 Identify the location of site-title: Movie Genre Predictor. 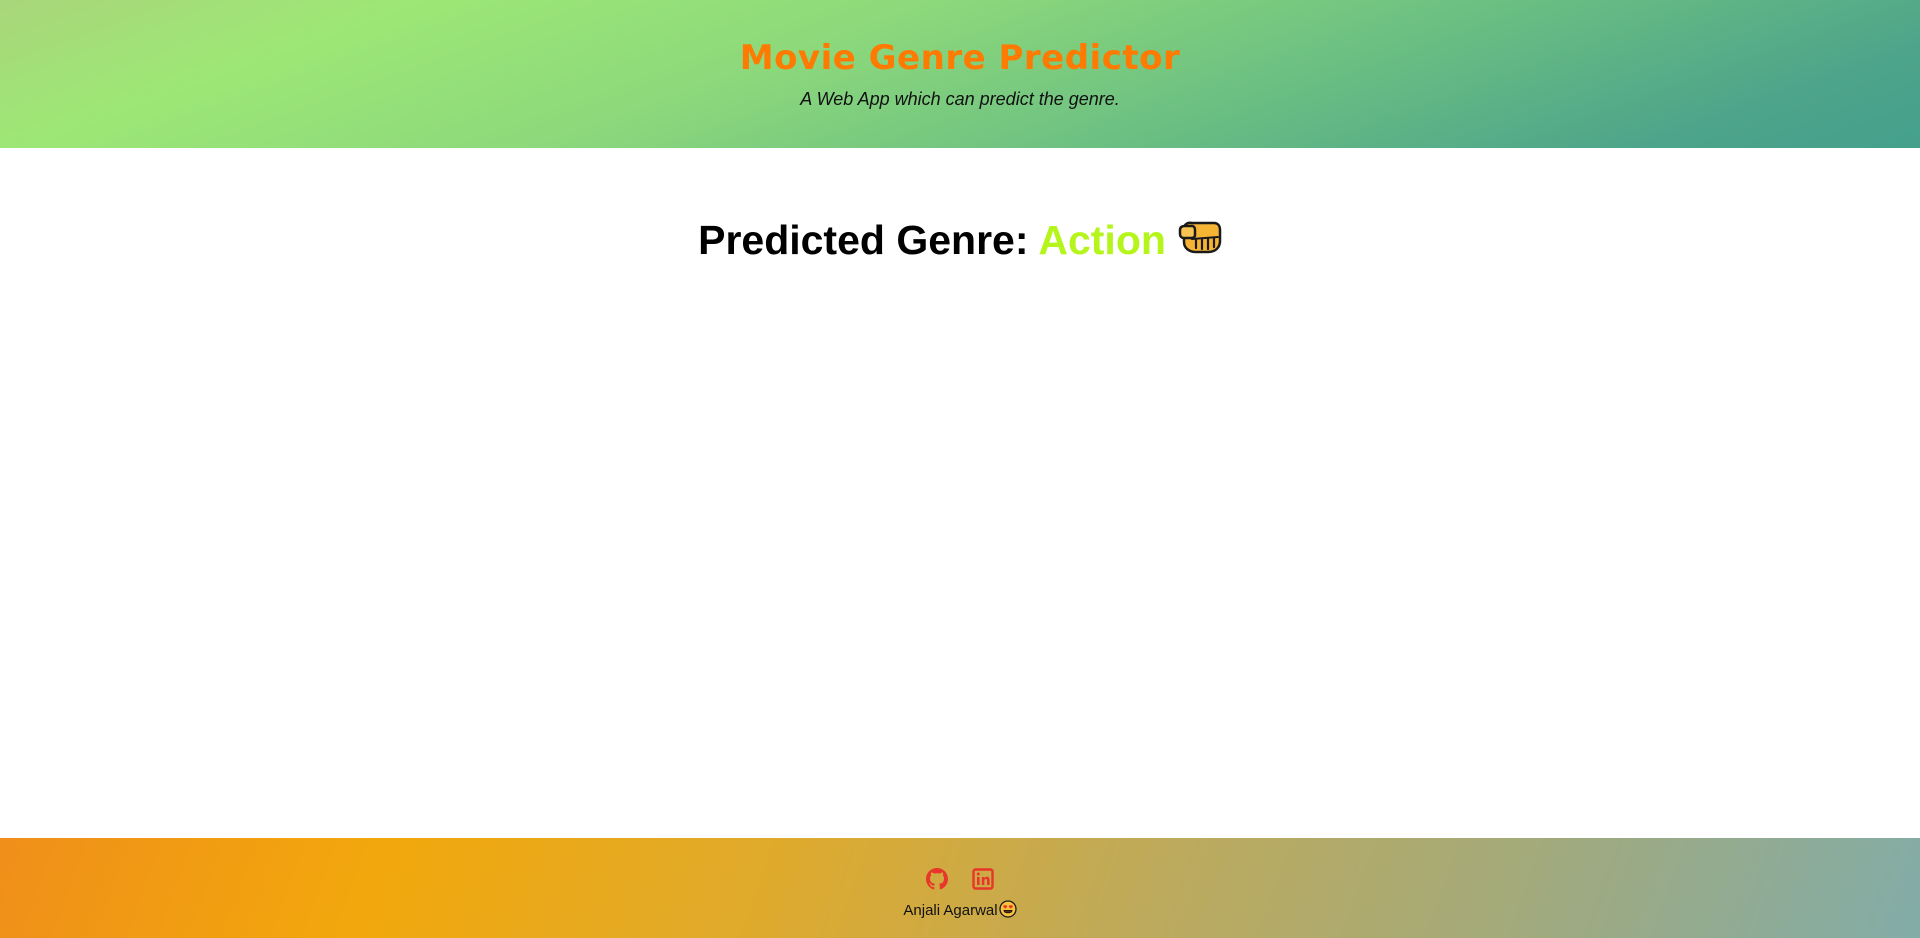
(960, 58).